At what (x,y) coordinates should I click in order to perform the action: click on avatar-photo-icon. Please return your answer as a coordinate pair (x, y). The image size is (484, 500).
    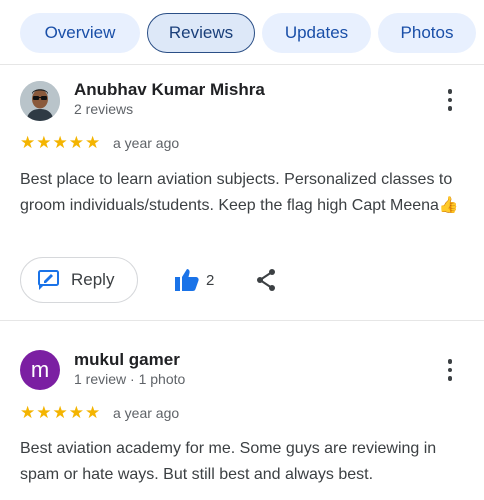
    Looking at the image, I should click on (40, 101).